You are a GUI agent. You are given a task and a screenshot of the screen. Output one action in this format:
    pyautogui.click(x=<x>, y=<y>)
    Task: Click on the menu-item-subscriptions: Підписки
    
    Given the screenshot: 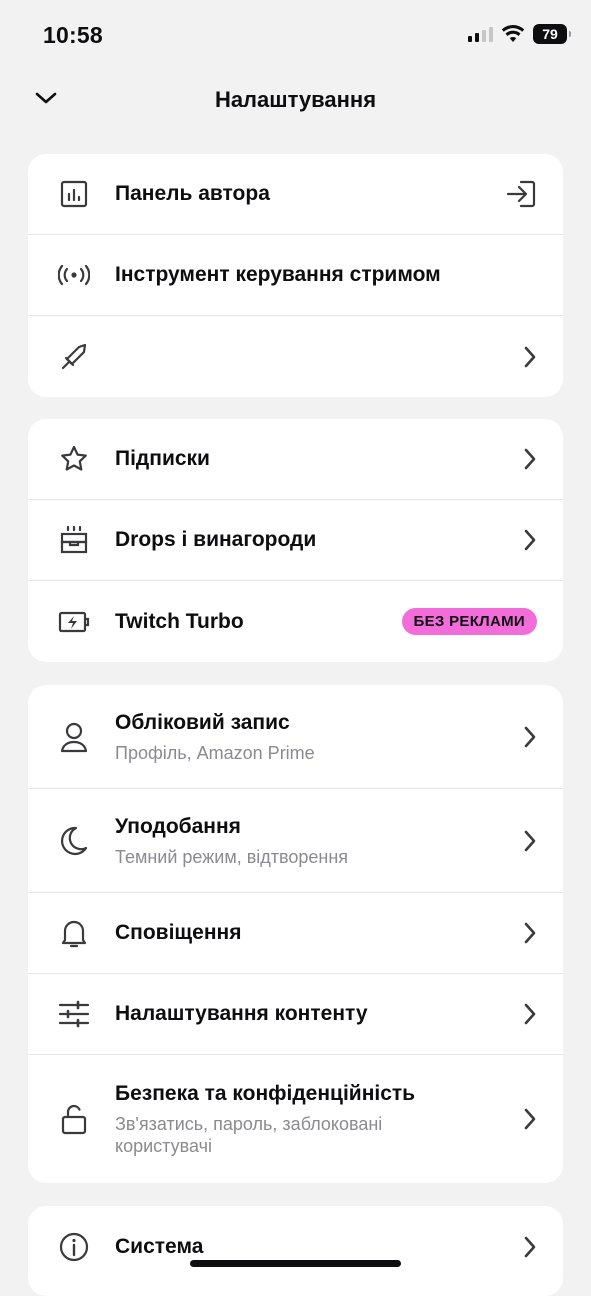 What is the action you would take?
    pyautogui.click(x=295, y=459)
    